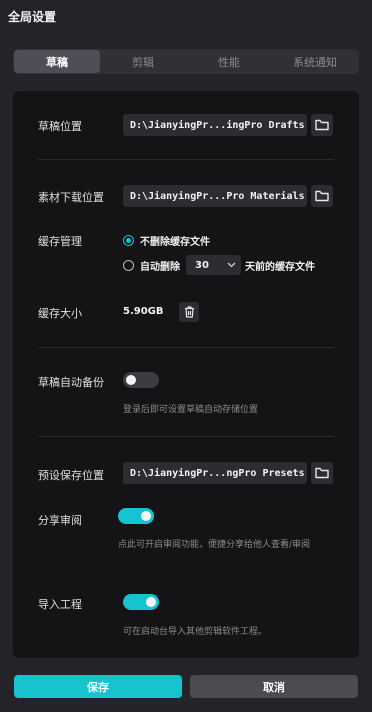  What do you see at coordinates (60, 604) in the screenshot?
I see `import-project-label: 导入工程` at bounding box center [60, 604].